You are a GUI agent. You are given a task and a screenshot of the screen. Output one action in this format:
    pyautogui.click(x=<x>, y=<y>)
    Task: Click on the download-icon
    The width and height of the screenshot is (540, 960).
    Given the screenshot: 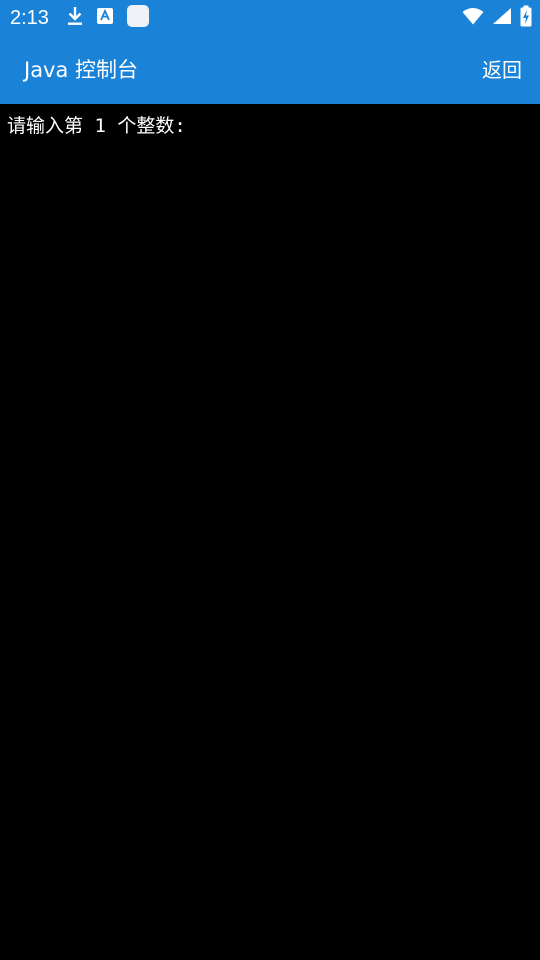 What is the action you would take?
    pyautogui.click(x=75, y=18)
    